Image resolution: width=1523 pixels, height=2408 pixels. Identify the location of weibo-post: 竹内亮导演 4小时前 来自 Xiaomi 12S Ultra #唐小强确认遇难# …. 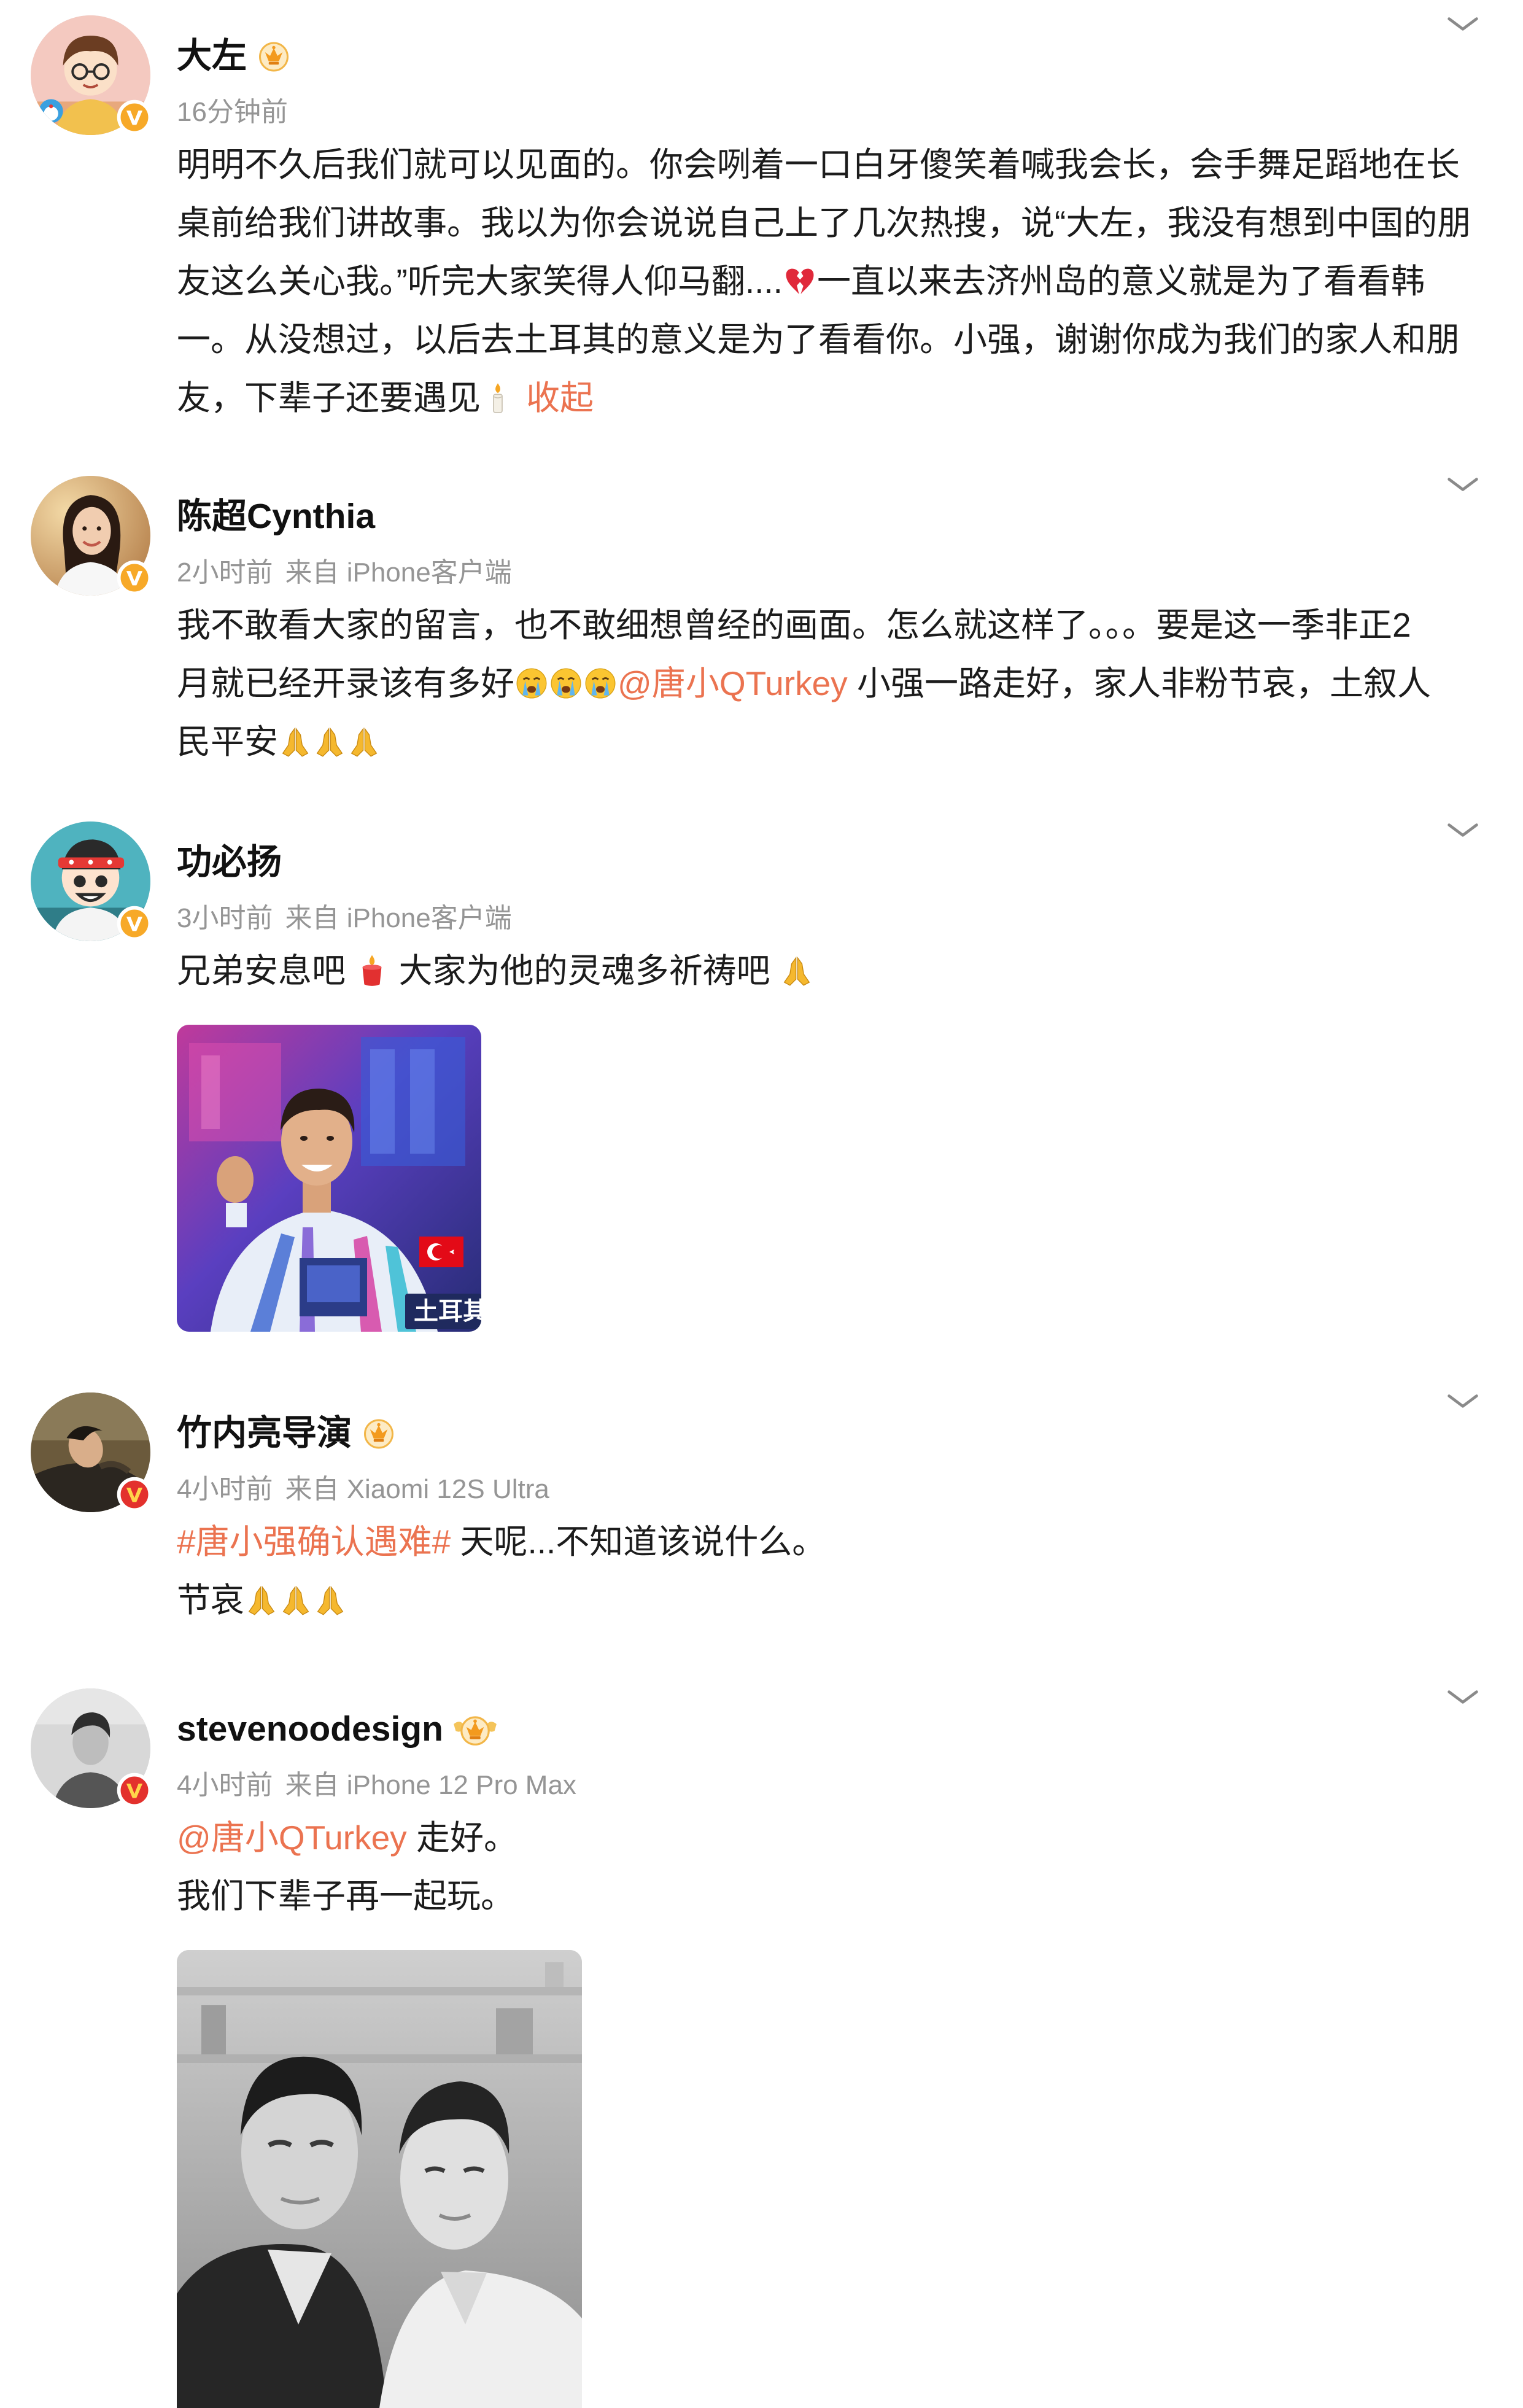
(761, 1506).